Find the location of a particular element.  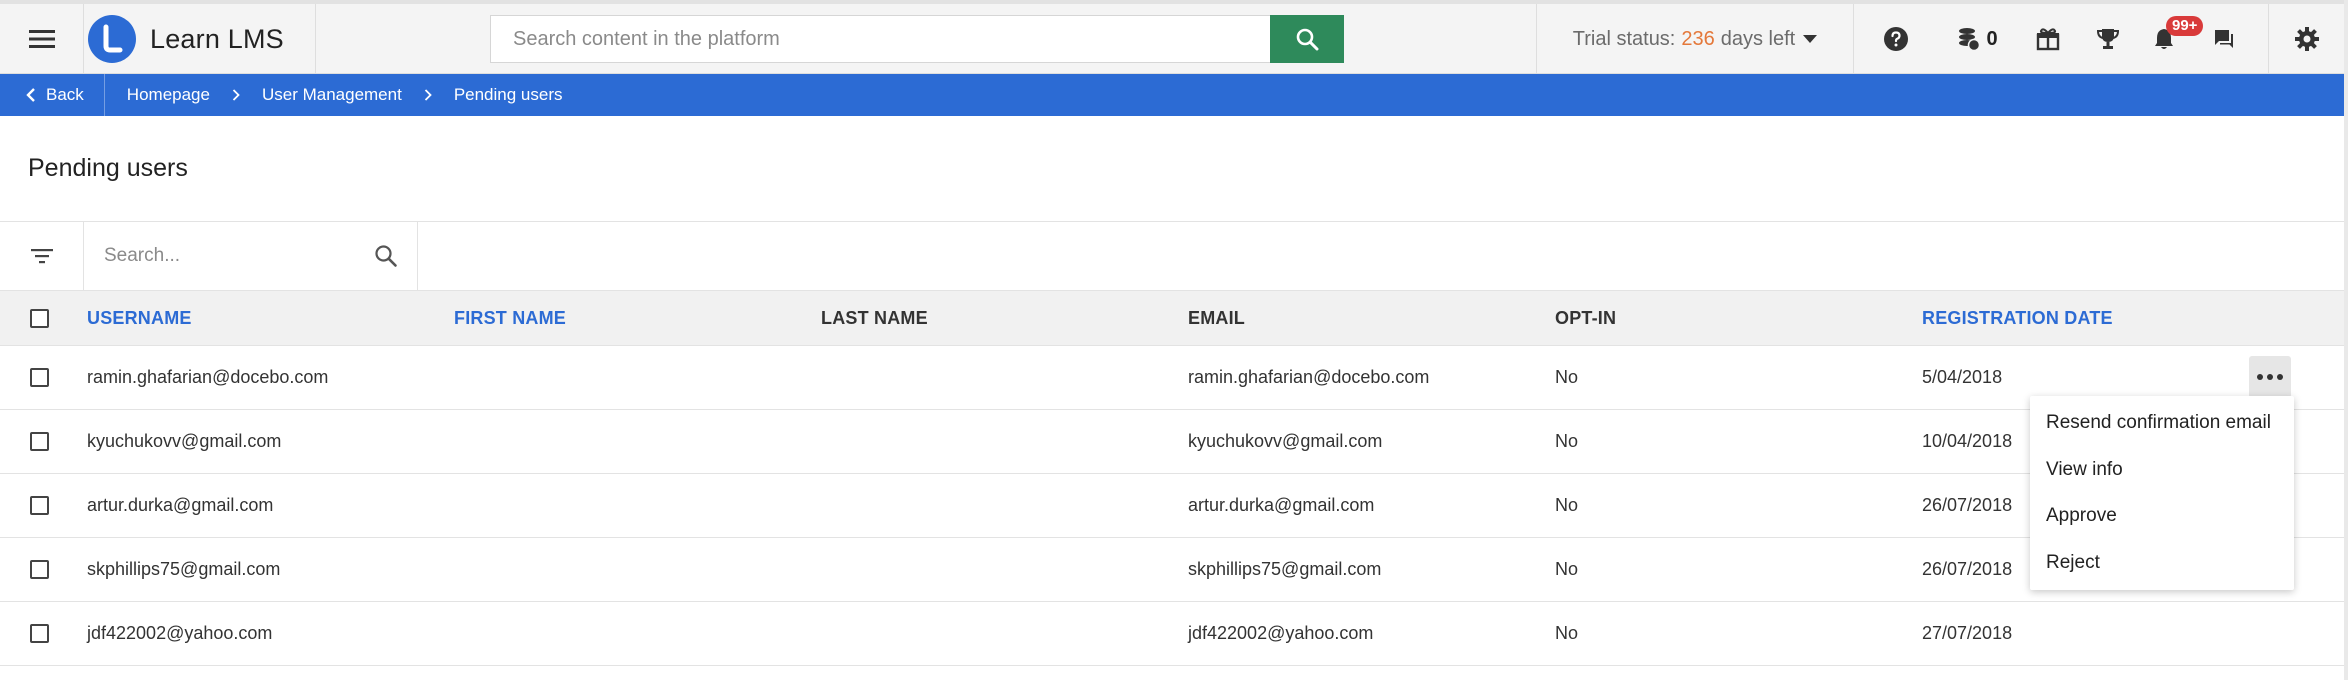

breadcrumb-pending-users: Pending users is located at coordinates (508, 94).